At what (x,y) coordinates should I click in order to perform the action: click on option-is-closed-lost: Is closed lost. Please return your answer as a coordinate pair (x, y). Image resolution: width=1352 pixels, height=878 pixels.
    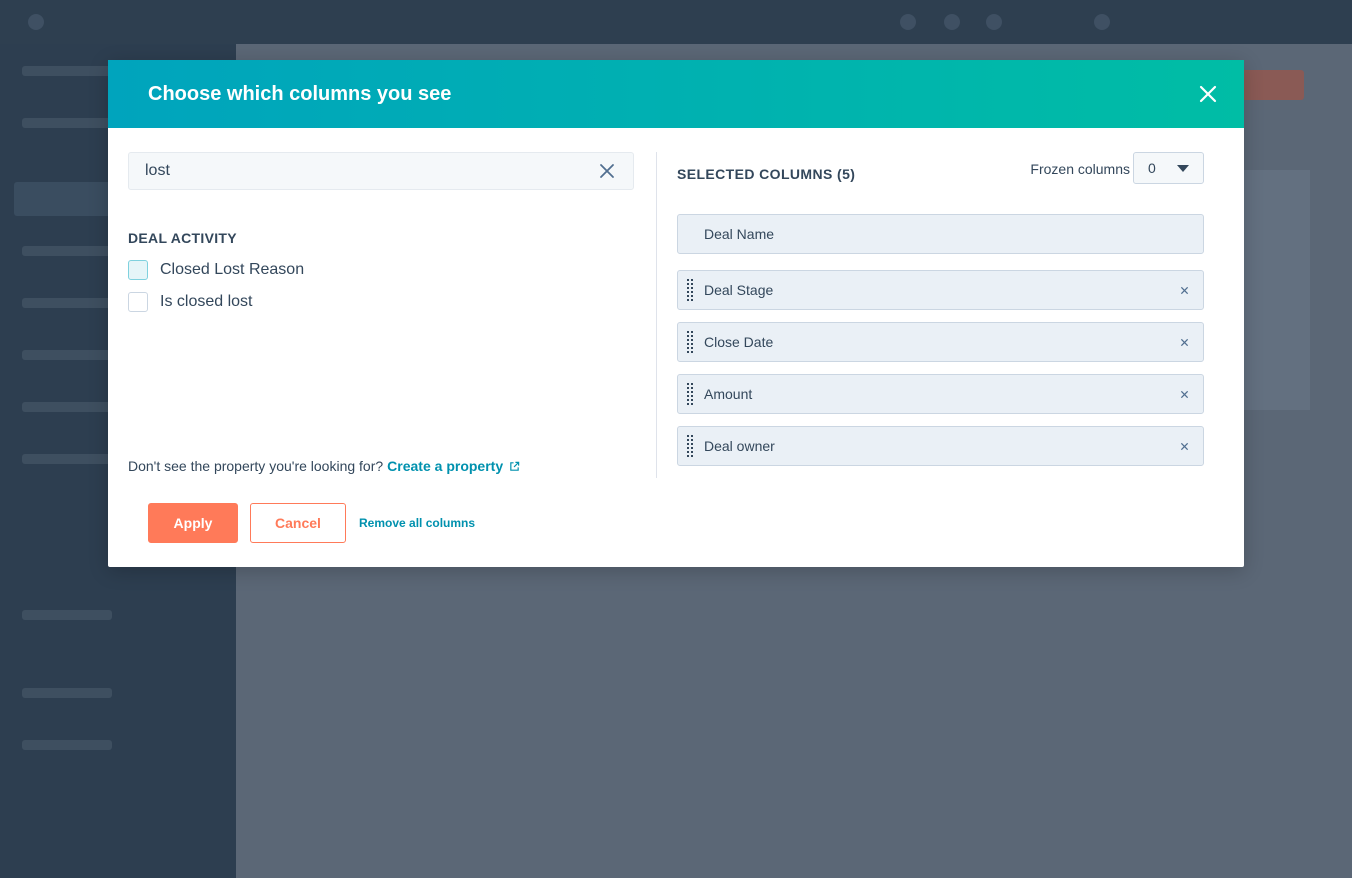
    Looking at the image, I should click on (190, 302).